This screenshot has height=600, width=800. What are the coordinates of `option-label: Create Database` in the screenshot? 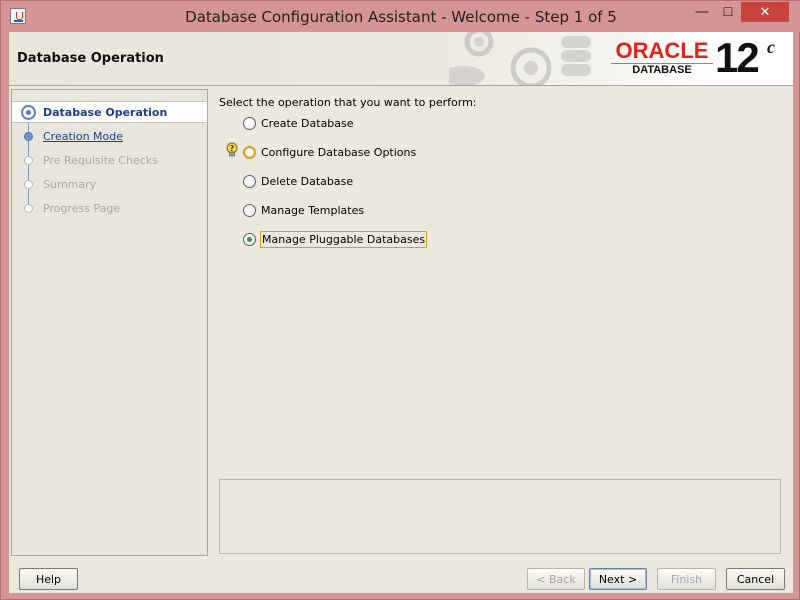 It's located at (307, 123).